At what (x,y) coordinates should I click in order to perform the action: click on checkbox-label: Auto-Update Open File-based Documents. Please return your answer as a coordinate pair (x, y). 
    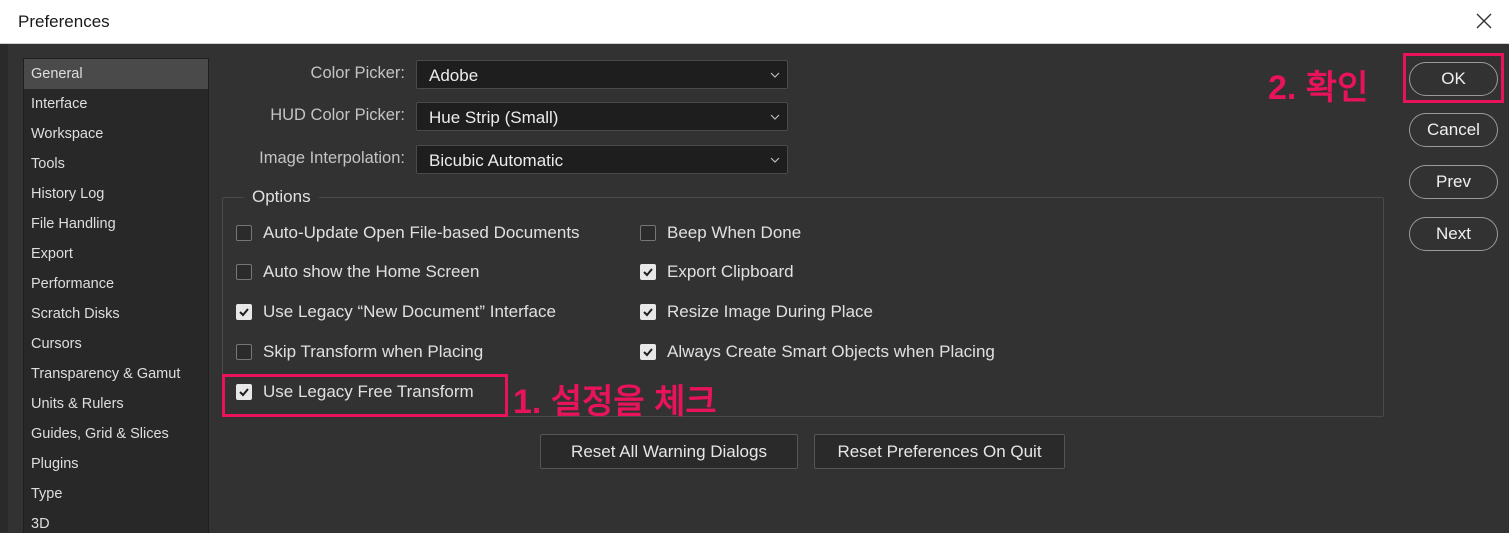
    Looking at the image, I should click on (421, 232).